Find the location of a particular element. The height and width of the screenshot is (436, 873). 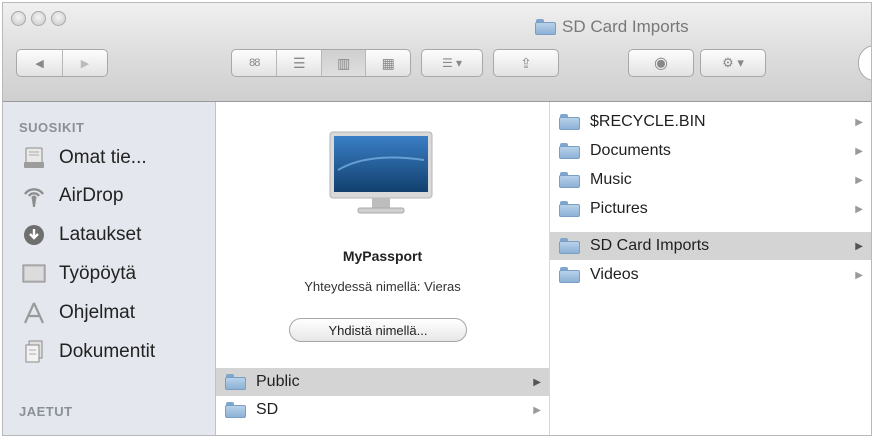

monitor-icon is located at coordinates (381, 177).